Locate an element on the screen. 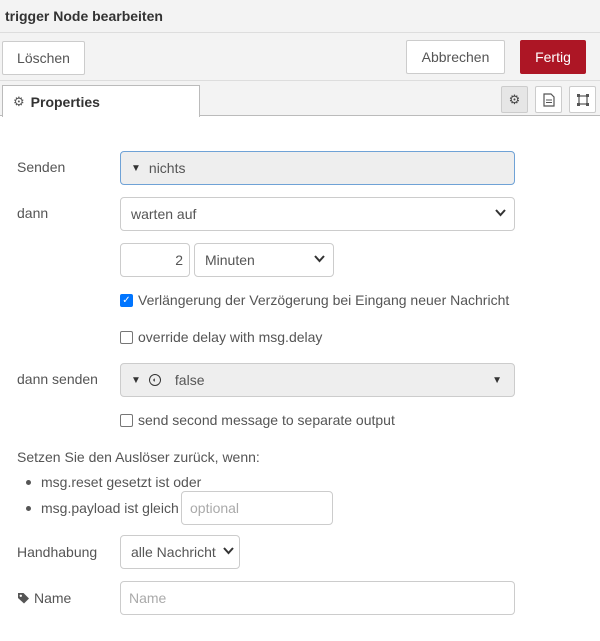  handling-select: alle Nachricht is located at coordinates (180, 552).